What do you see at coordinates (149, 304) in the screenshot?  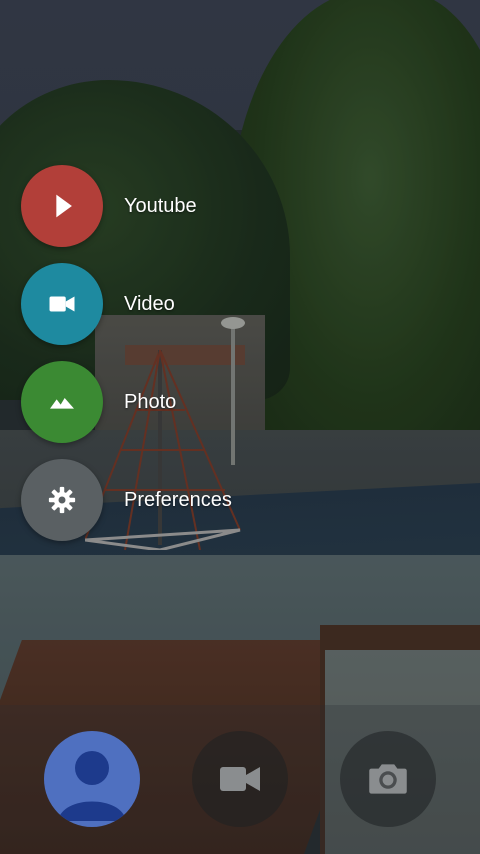 I see `video-label: Video` at bounding box center [149, 304].